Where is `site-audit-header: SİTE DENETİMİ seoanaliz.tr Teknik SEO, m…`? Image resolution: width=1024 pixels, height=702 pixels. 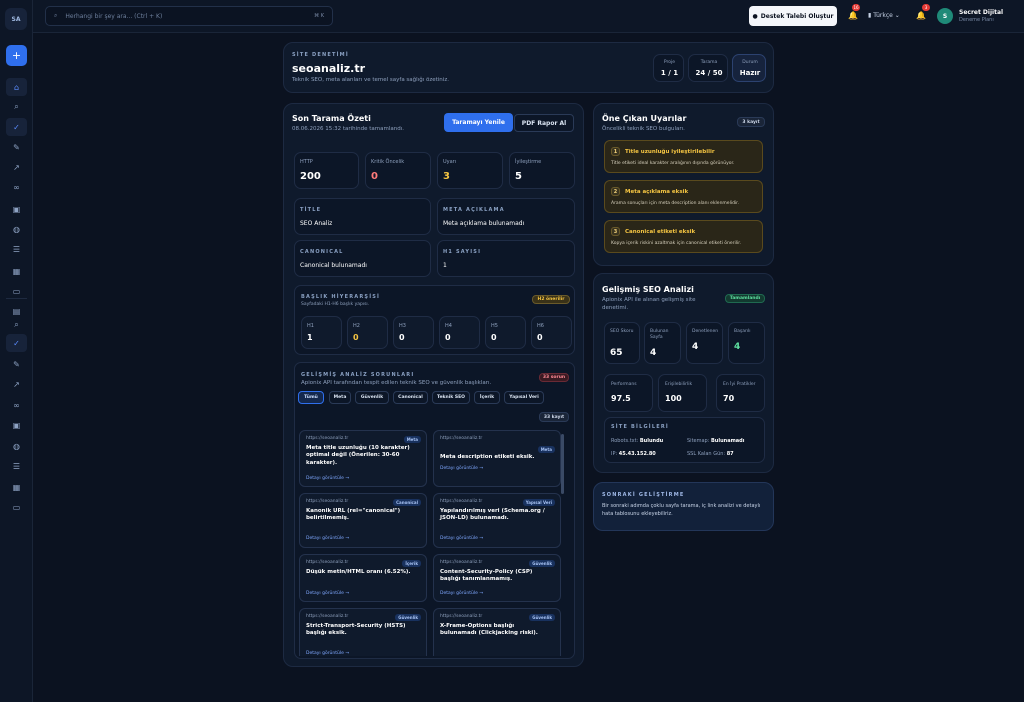
site-audit-header: SİTE DENETİMİ seoanaliz.tr Teknik SEO, m… is located at coordinates (528, 67).